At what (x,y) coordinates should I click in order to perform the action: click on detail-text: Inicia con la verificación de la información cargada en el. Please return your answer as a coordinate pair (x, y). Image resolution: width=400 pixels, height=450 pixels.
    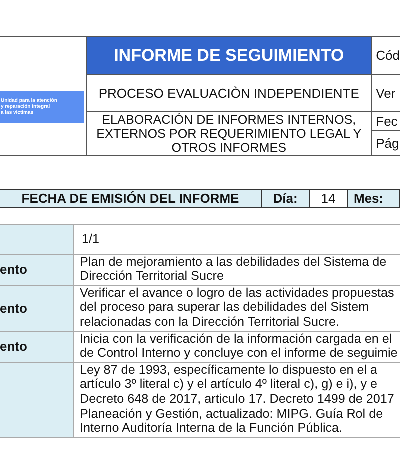
    Looking at the image, I should click on (237, 339).